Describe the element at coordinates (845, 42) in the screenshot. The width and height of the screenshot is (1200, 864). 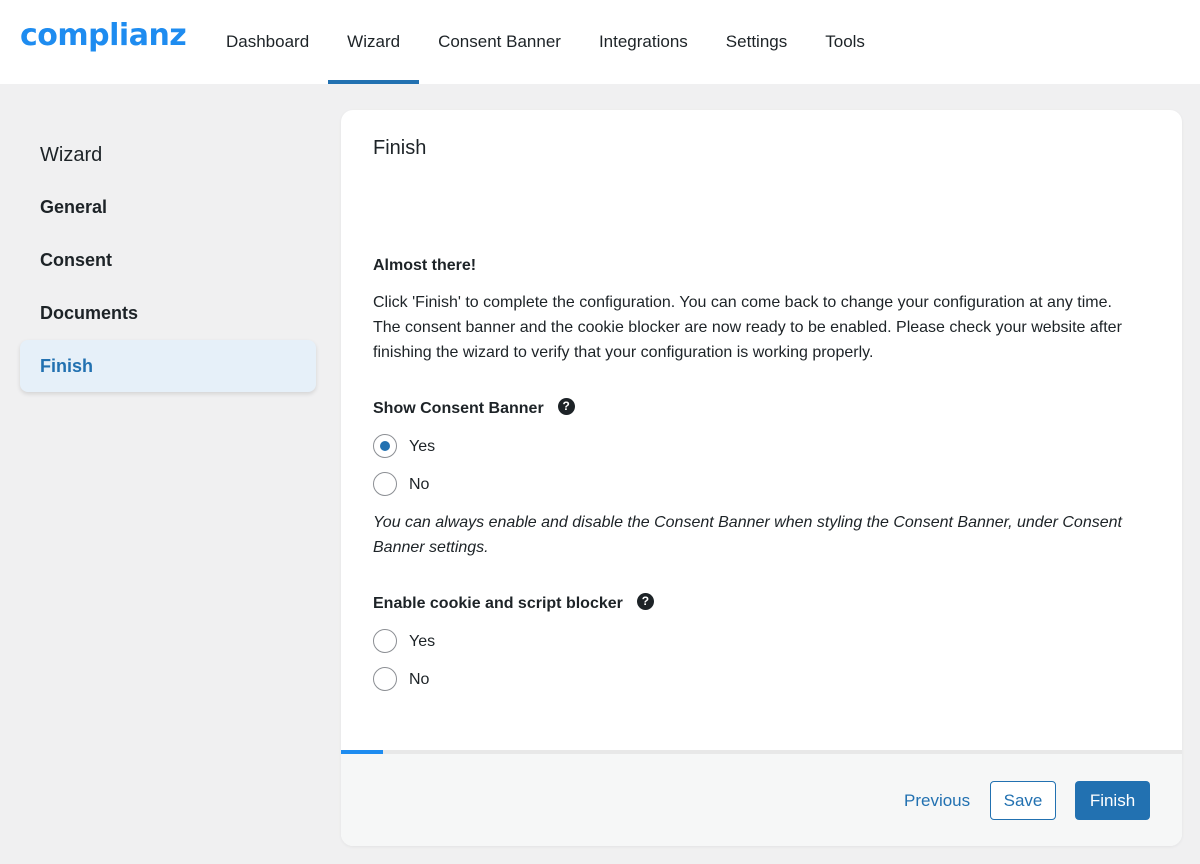
I see `nav-tools: Tools` at that location.